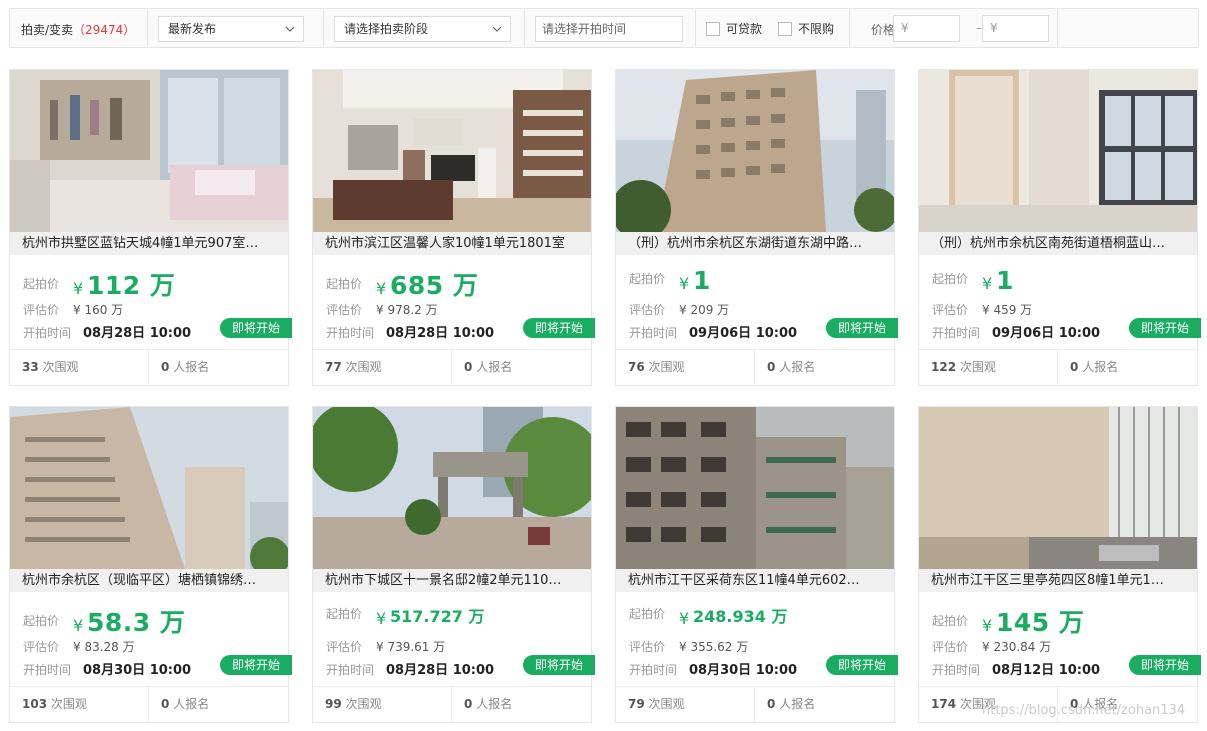  I want to click on start-price-value: 1, so click(702, 280).